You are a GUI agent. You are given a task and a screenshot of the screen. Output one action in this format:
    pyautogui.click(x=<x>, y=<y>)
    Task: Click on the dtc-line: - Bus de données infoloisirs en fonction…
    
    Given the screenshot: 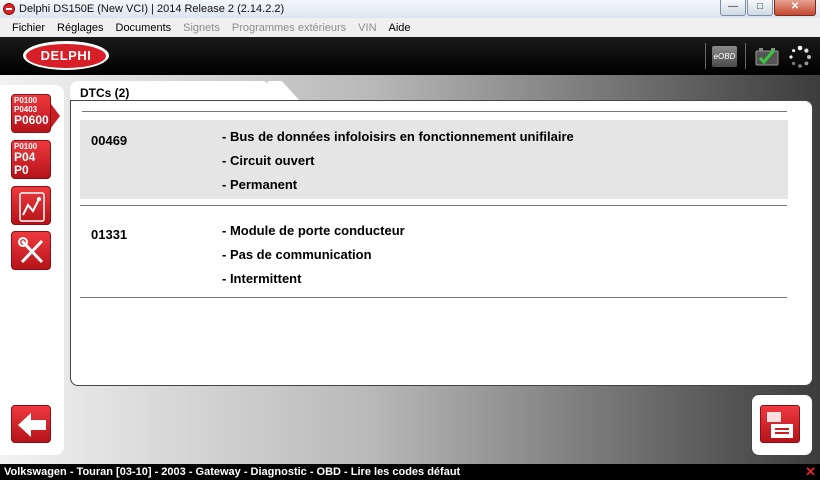 What is the action you would take?
    pyautogui.click(x=398, y=136)
    